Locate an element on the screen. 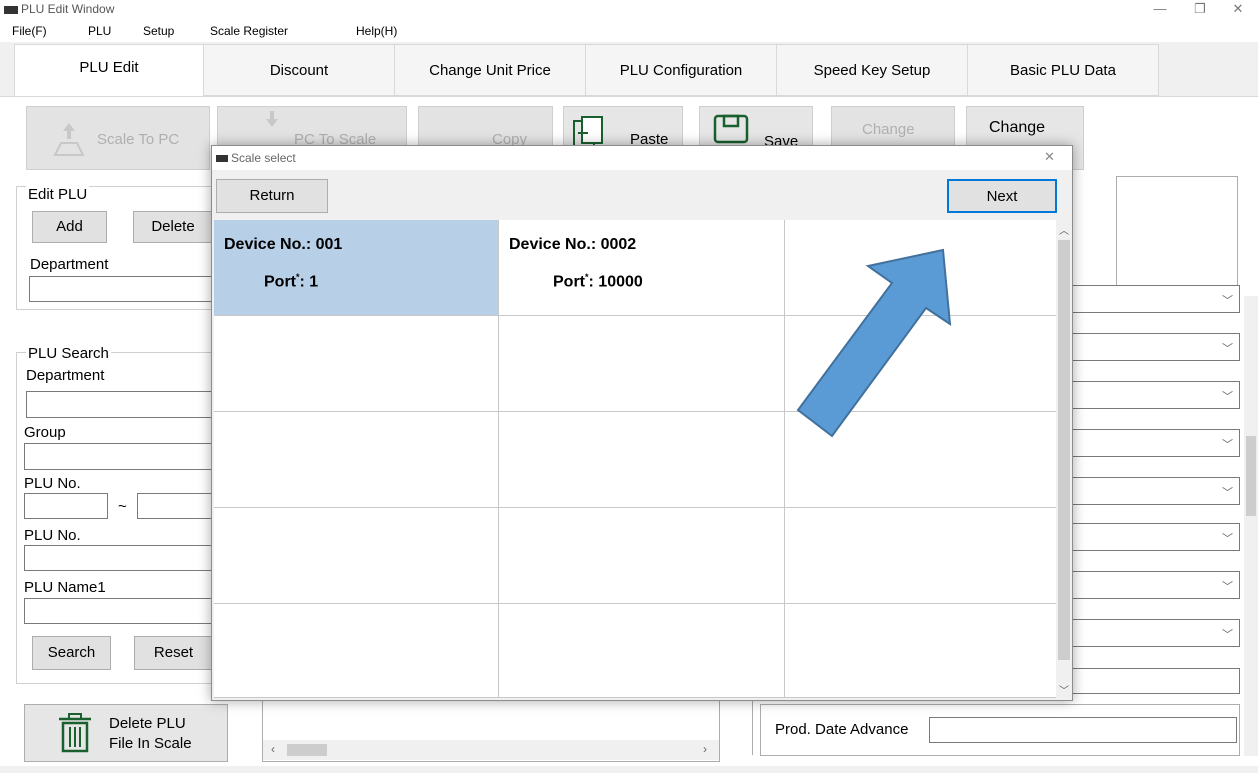 Image resolution: width=1258 pixels, height=773 pixels. device-no-label: Device No.: 001 is located at coordinates (283, 244).